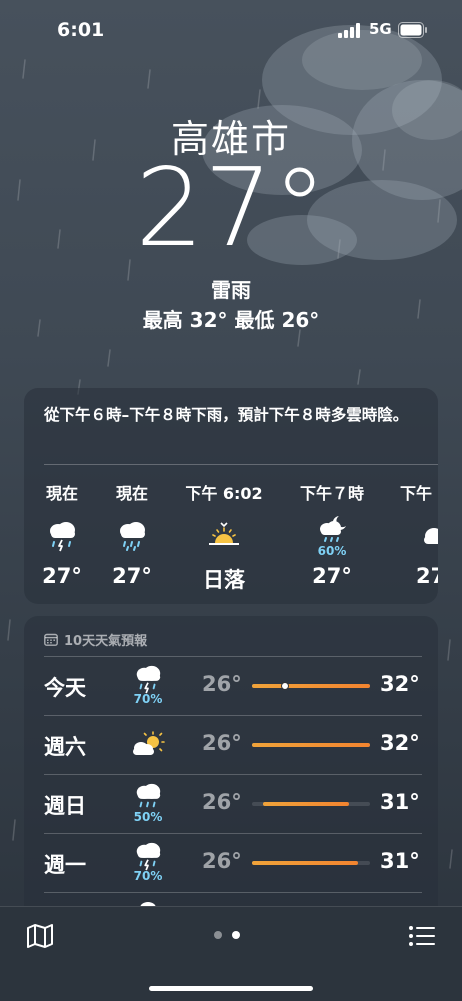  I want to click on partly-cloudy-night-rain-icon, so click(333, 529).